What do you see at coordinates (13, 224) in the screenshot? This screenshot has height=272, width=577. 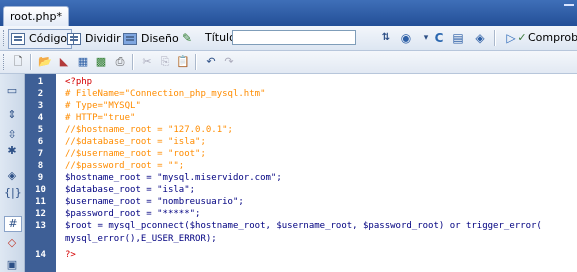 I see `line-numbers-icon: #` at bounding box center [13, 224].